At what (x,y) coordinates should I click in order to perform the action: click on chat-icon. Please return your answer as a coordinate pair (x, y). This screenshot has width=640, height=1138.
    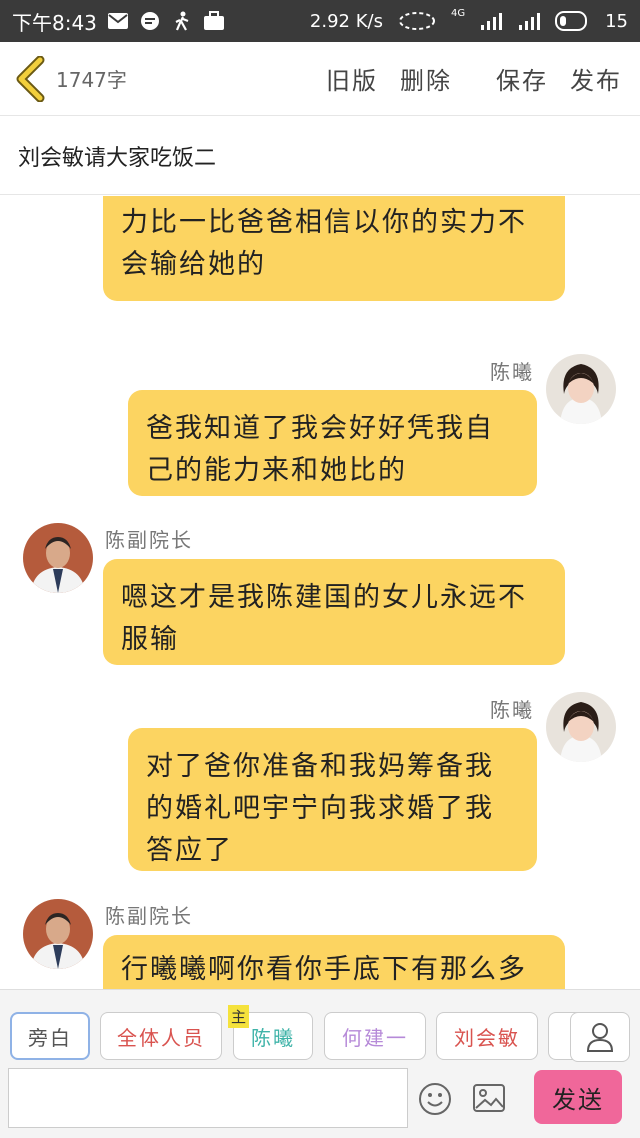
    Looking at the image, I should click on (149, 21).